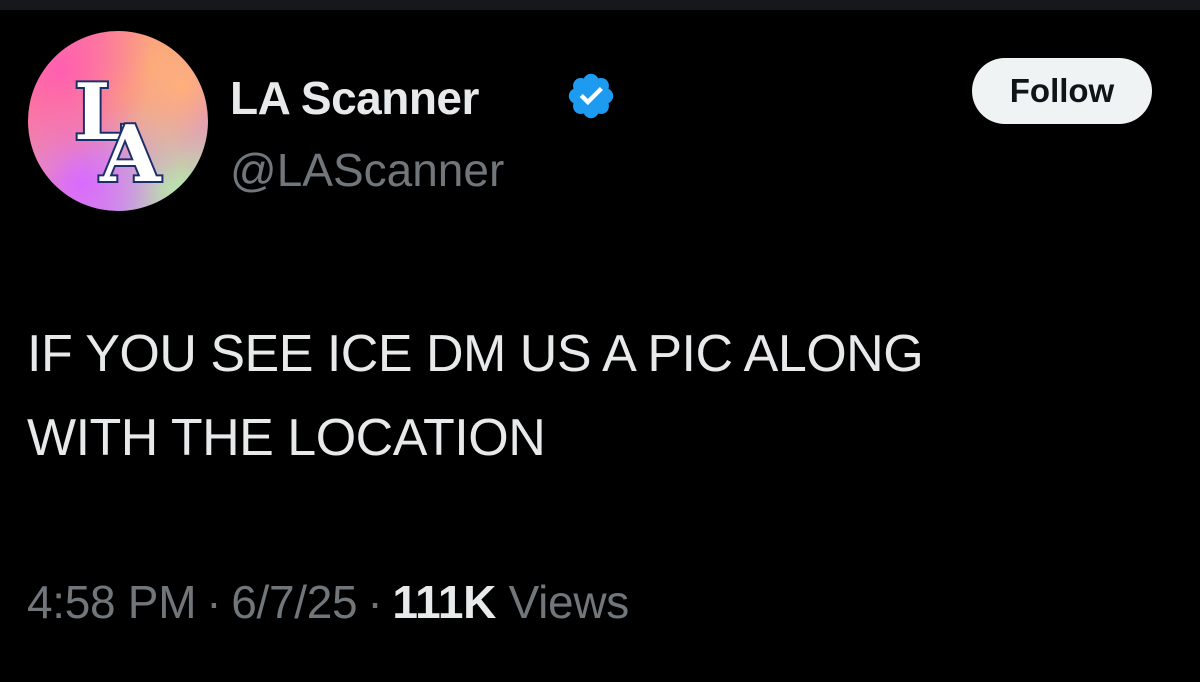 The image size is (1200, 682). I want to click on la-logo-icon: L A, so click(118, 133).